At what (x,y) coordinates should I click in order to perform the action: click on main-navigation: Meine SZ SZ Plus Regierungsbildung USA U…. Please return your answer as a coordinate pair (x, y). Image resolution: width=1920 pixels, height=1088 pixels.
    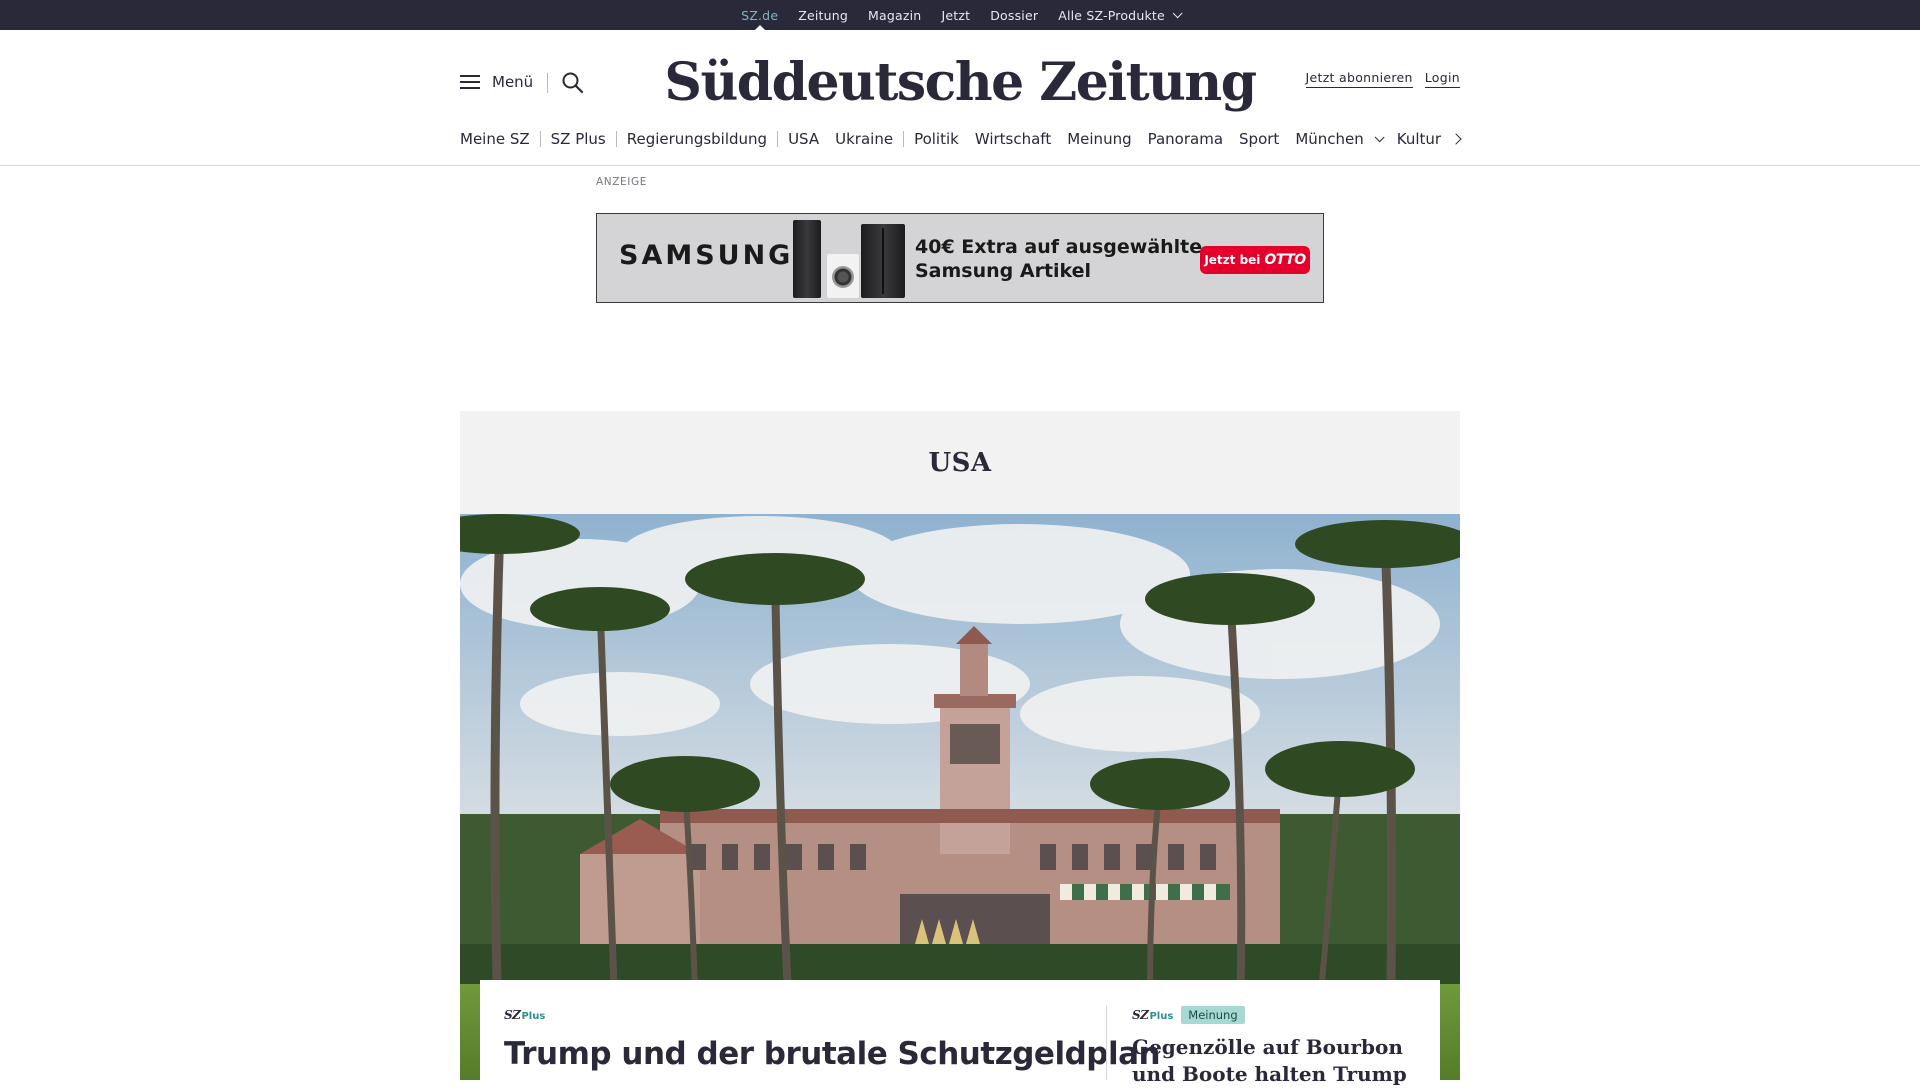
    Looking at the image, I should click on (960, 139).